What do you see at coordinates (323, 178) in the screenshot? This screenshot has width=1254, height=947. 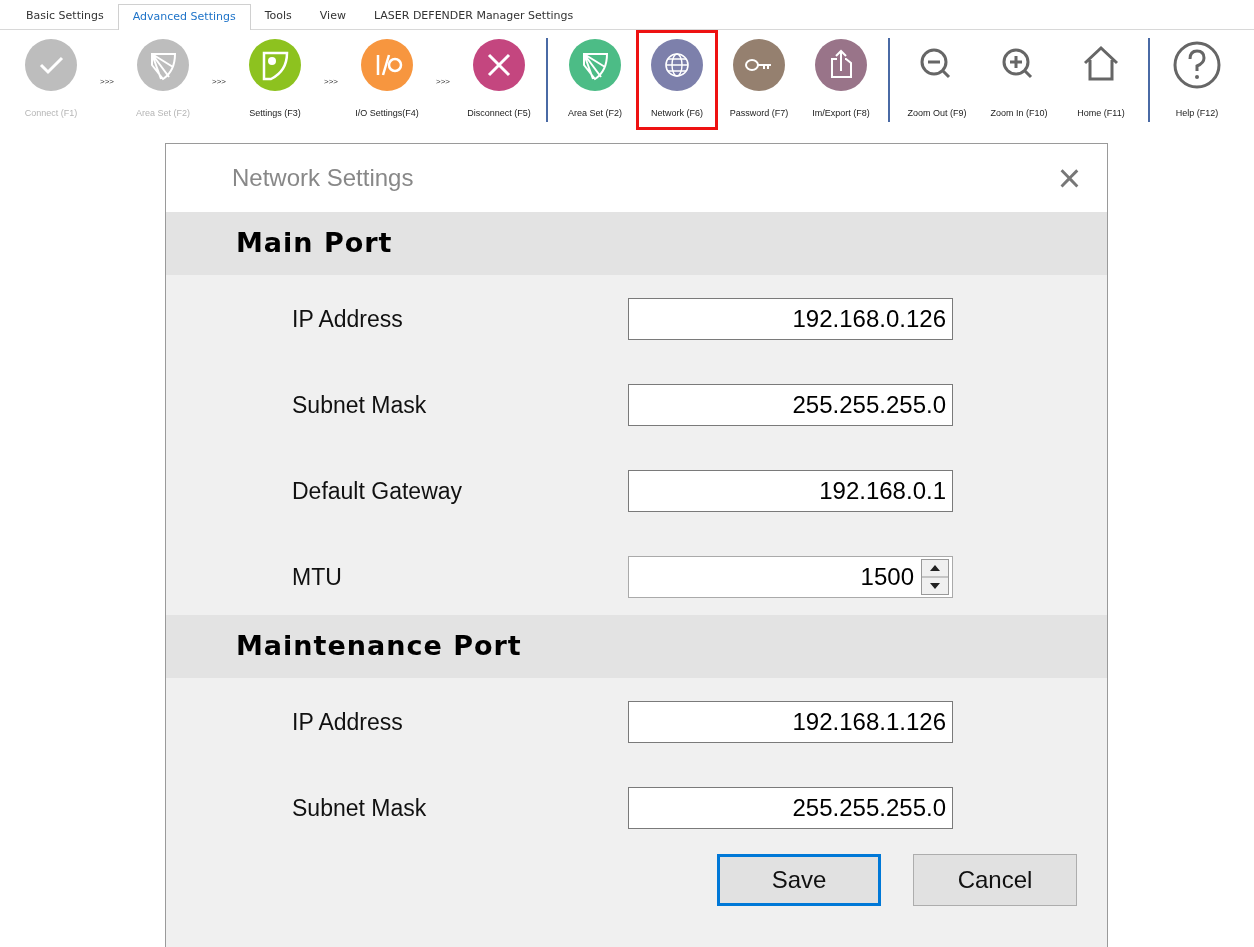 I see `dialog-title: Network Settings` at bounding box center [323, 178].